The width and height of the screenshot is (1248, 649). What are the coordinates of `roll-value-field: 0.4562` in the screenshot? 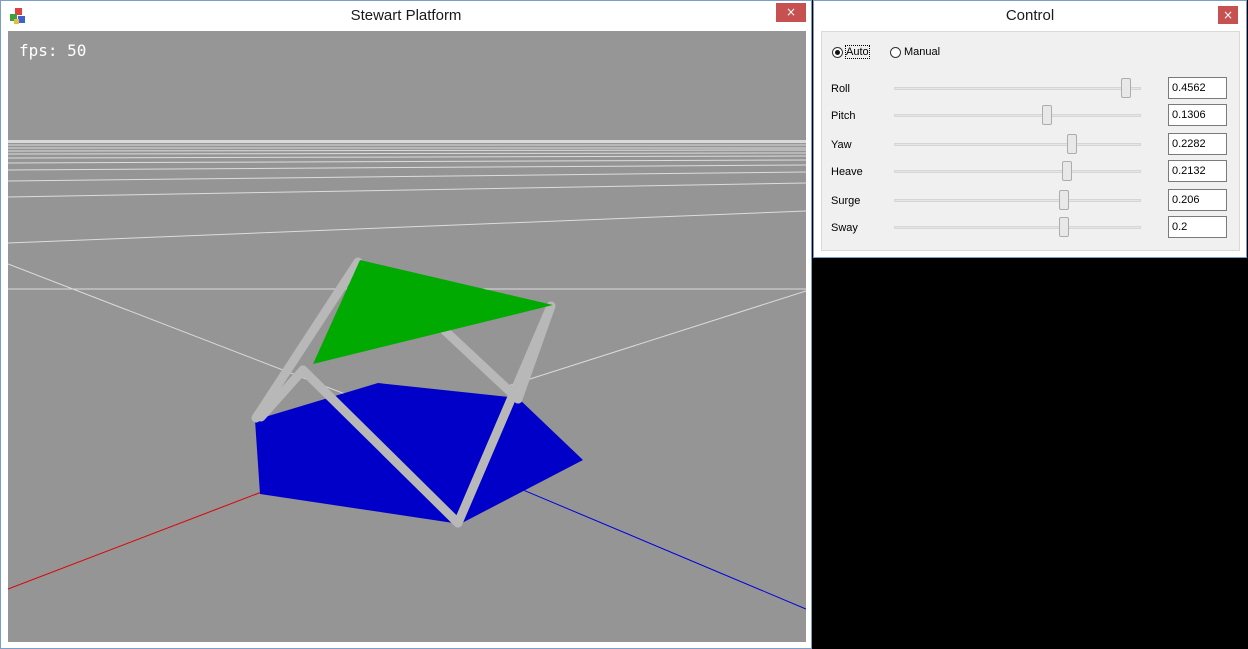 It's located at (1197, 88).